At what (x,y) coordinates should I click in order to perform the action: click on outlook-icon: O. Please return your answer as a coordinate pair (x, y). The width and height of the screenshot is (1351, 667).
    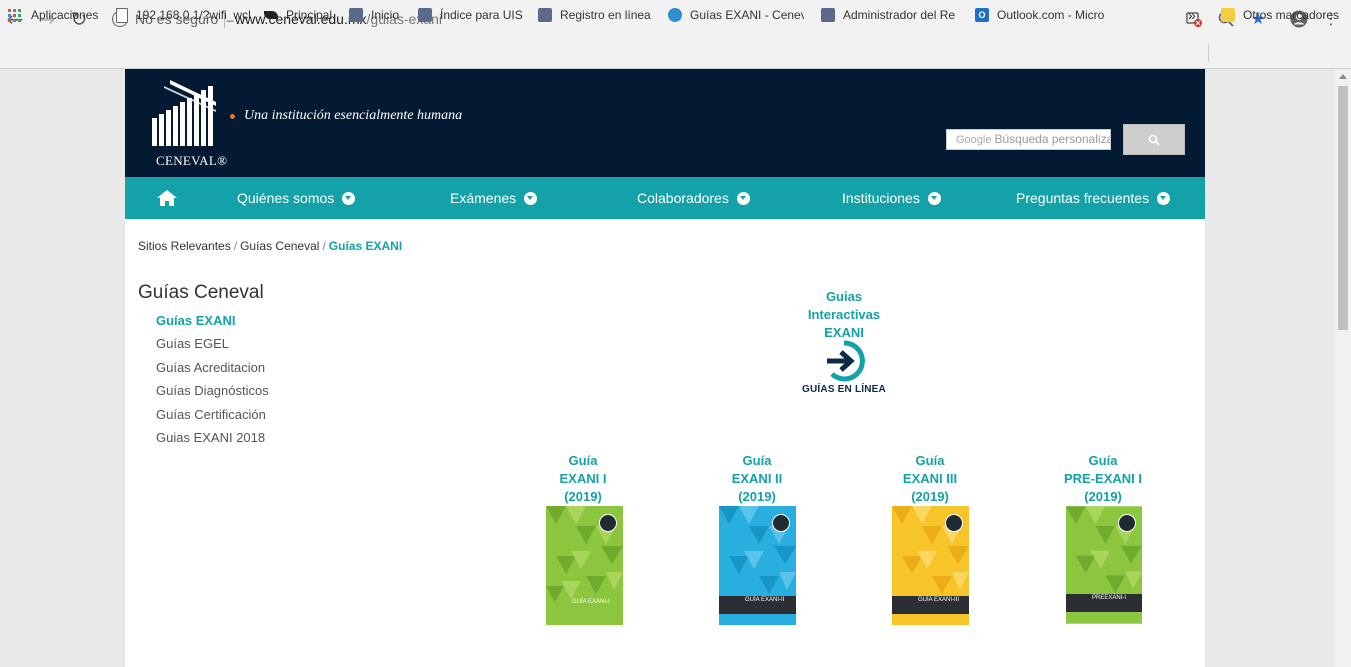
    Looking at the image, I should click on (982, 15).